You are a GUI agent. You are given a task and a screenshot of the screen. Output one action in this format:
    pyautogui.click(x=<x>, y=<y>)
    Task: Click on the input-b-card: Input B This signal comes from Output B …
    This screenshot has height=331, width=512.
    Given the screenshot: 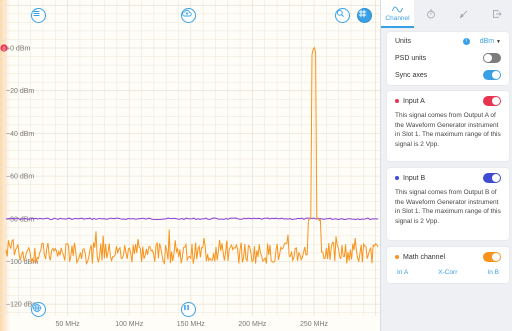 What is the action you would take?
    pyautogui.click(x=448, y=204)
    